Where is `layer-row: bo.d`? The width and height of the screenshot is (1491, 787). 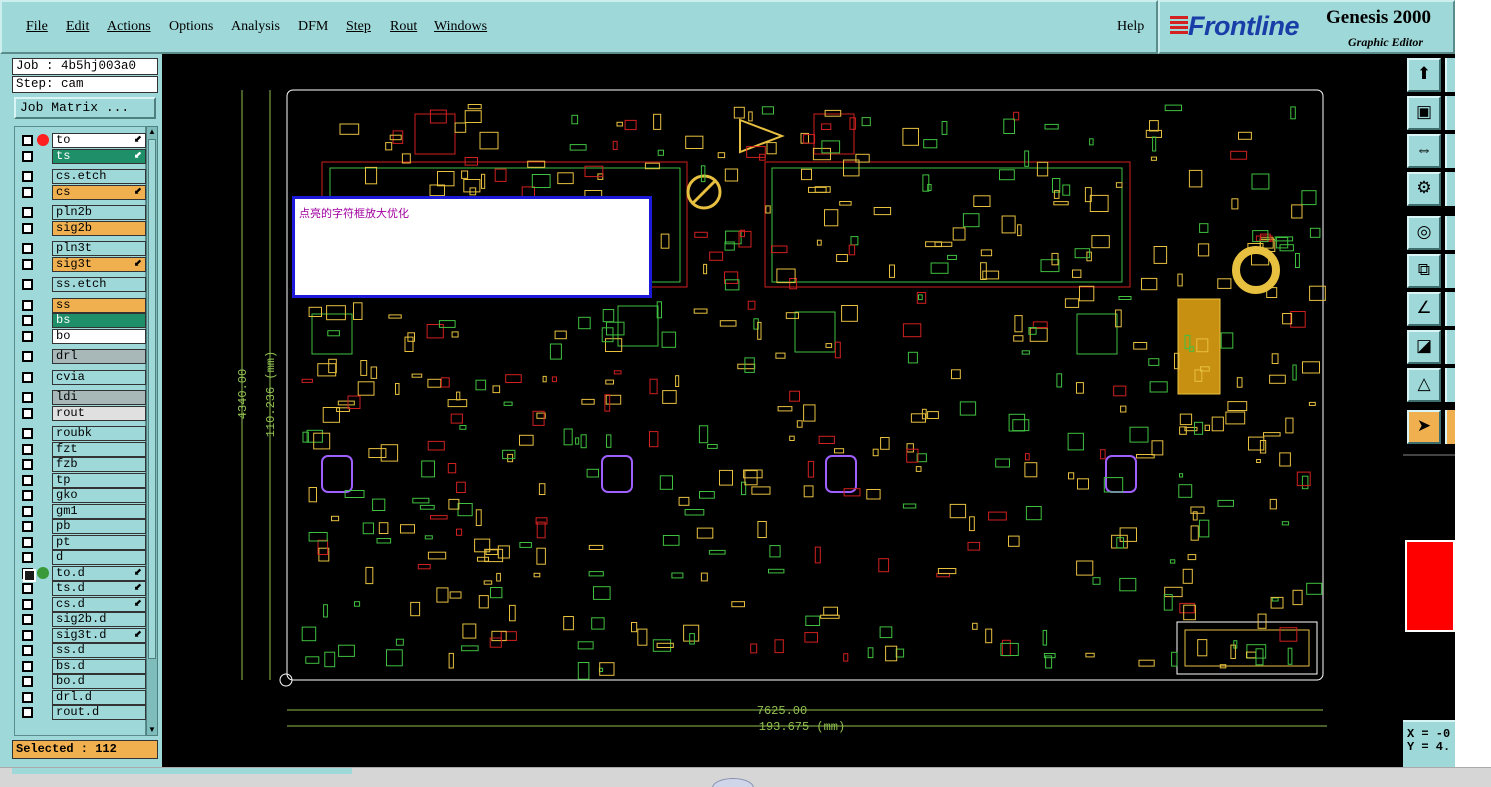
layer-row: bo.d is located at coordinates (82, 681).